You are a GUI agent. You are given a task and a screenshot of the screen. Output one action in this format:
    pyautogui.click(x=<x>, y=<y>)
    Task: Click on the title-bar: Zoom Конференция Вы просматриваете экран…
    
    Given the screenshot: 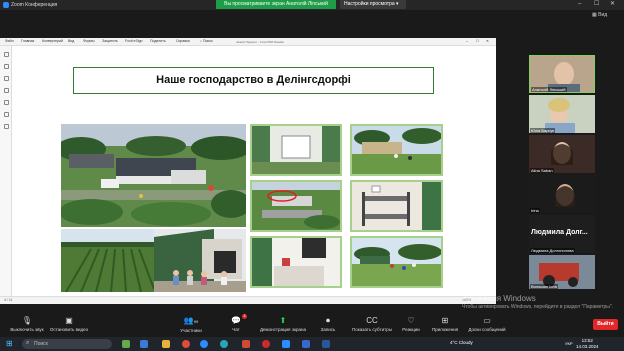 What is the action you would take?
    pyautogui.click(x=312, y=5)
    